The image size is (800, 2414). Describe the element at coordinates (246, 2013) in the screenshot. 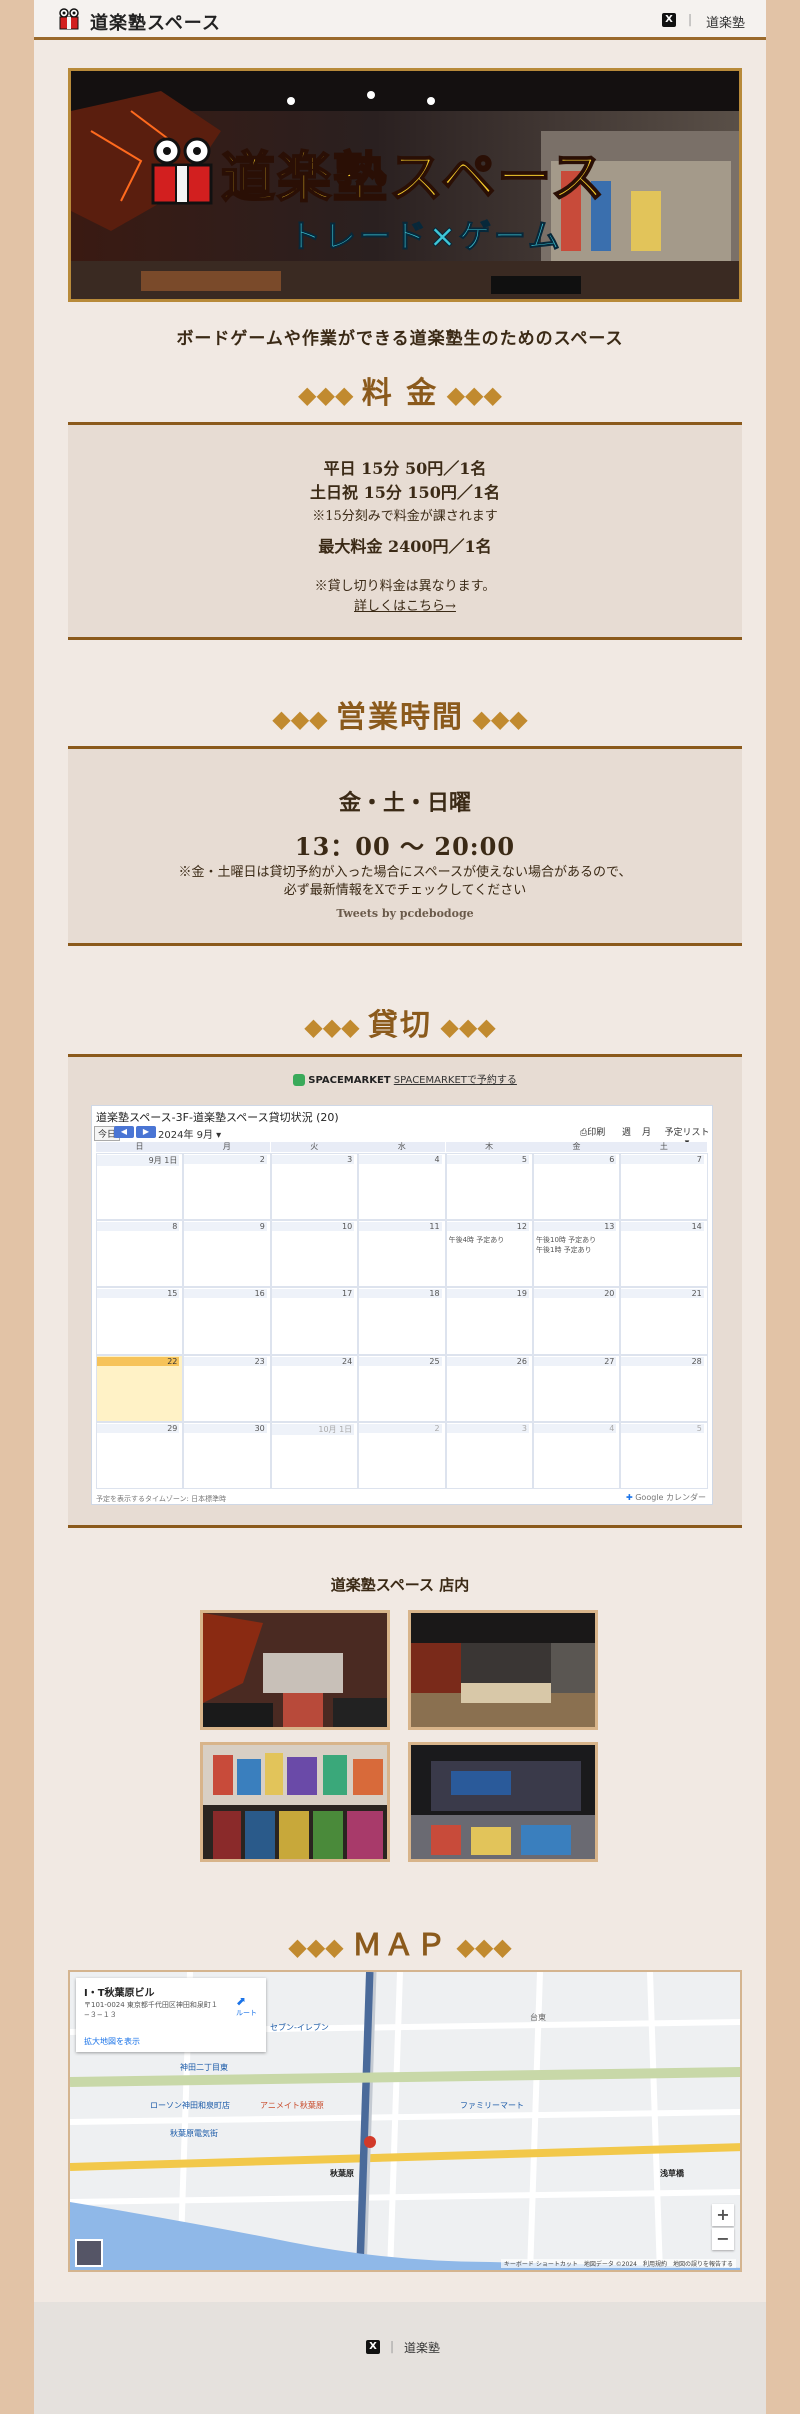

I see `map-route-label: ルート` at that location.